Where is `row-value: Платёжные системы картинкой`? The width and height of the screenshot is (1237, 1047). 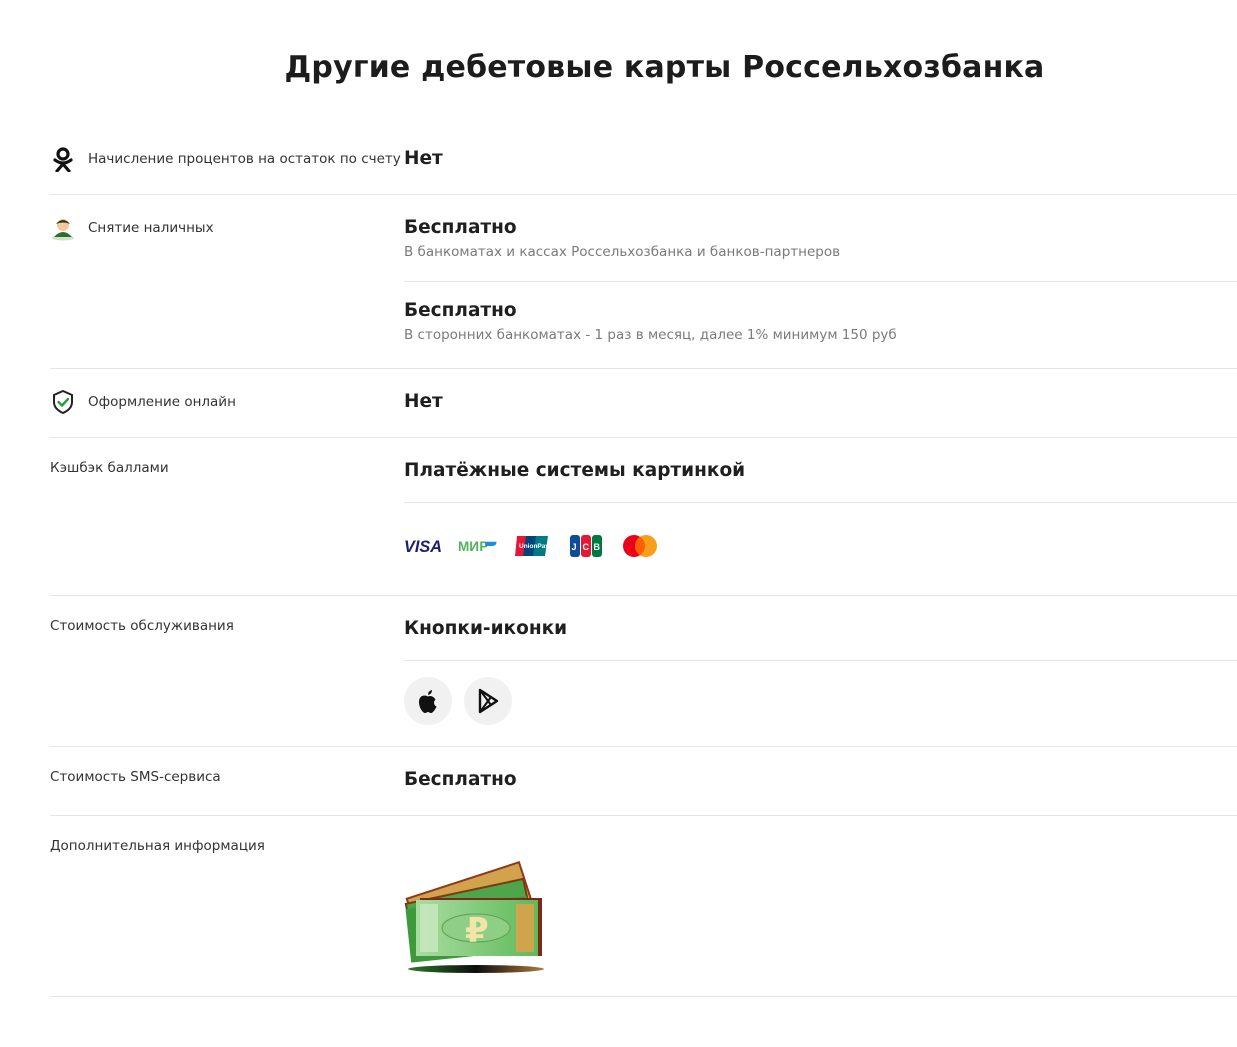
row-value: Платёжные системы картинкой is located at coordinates (575, 470).